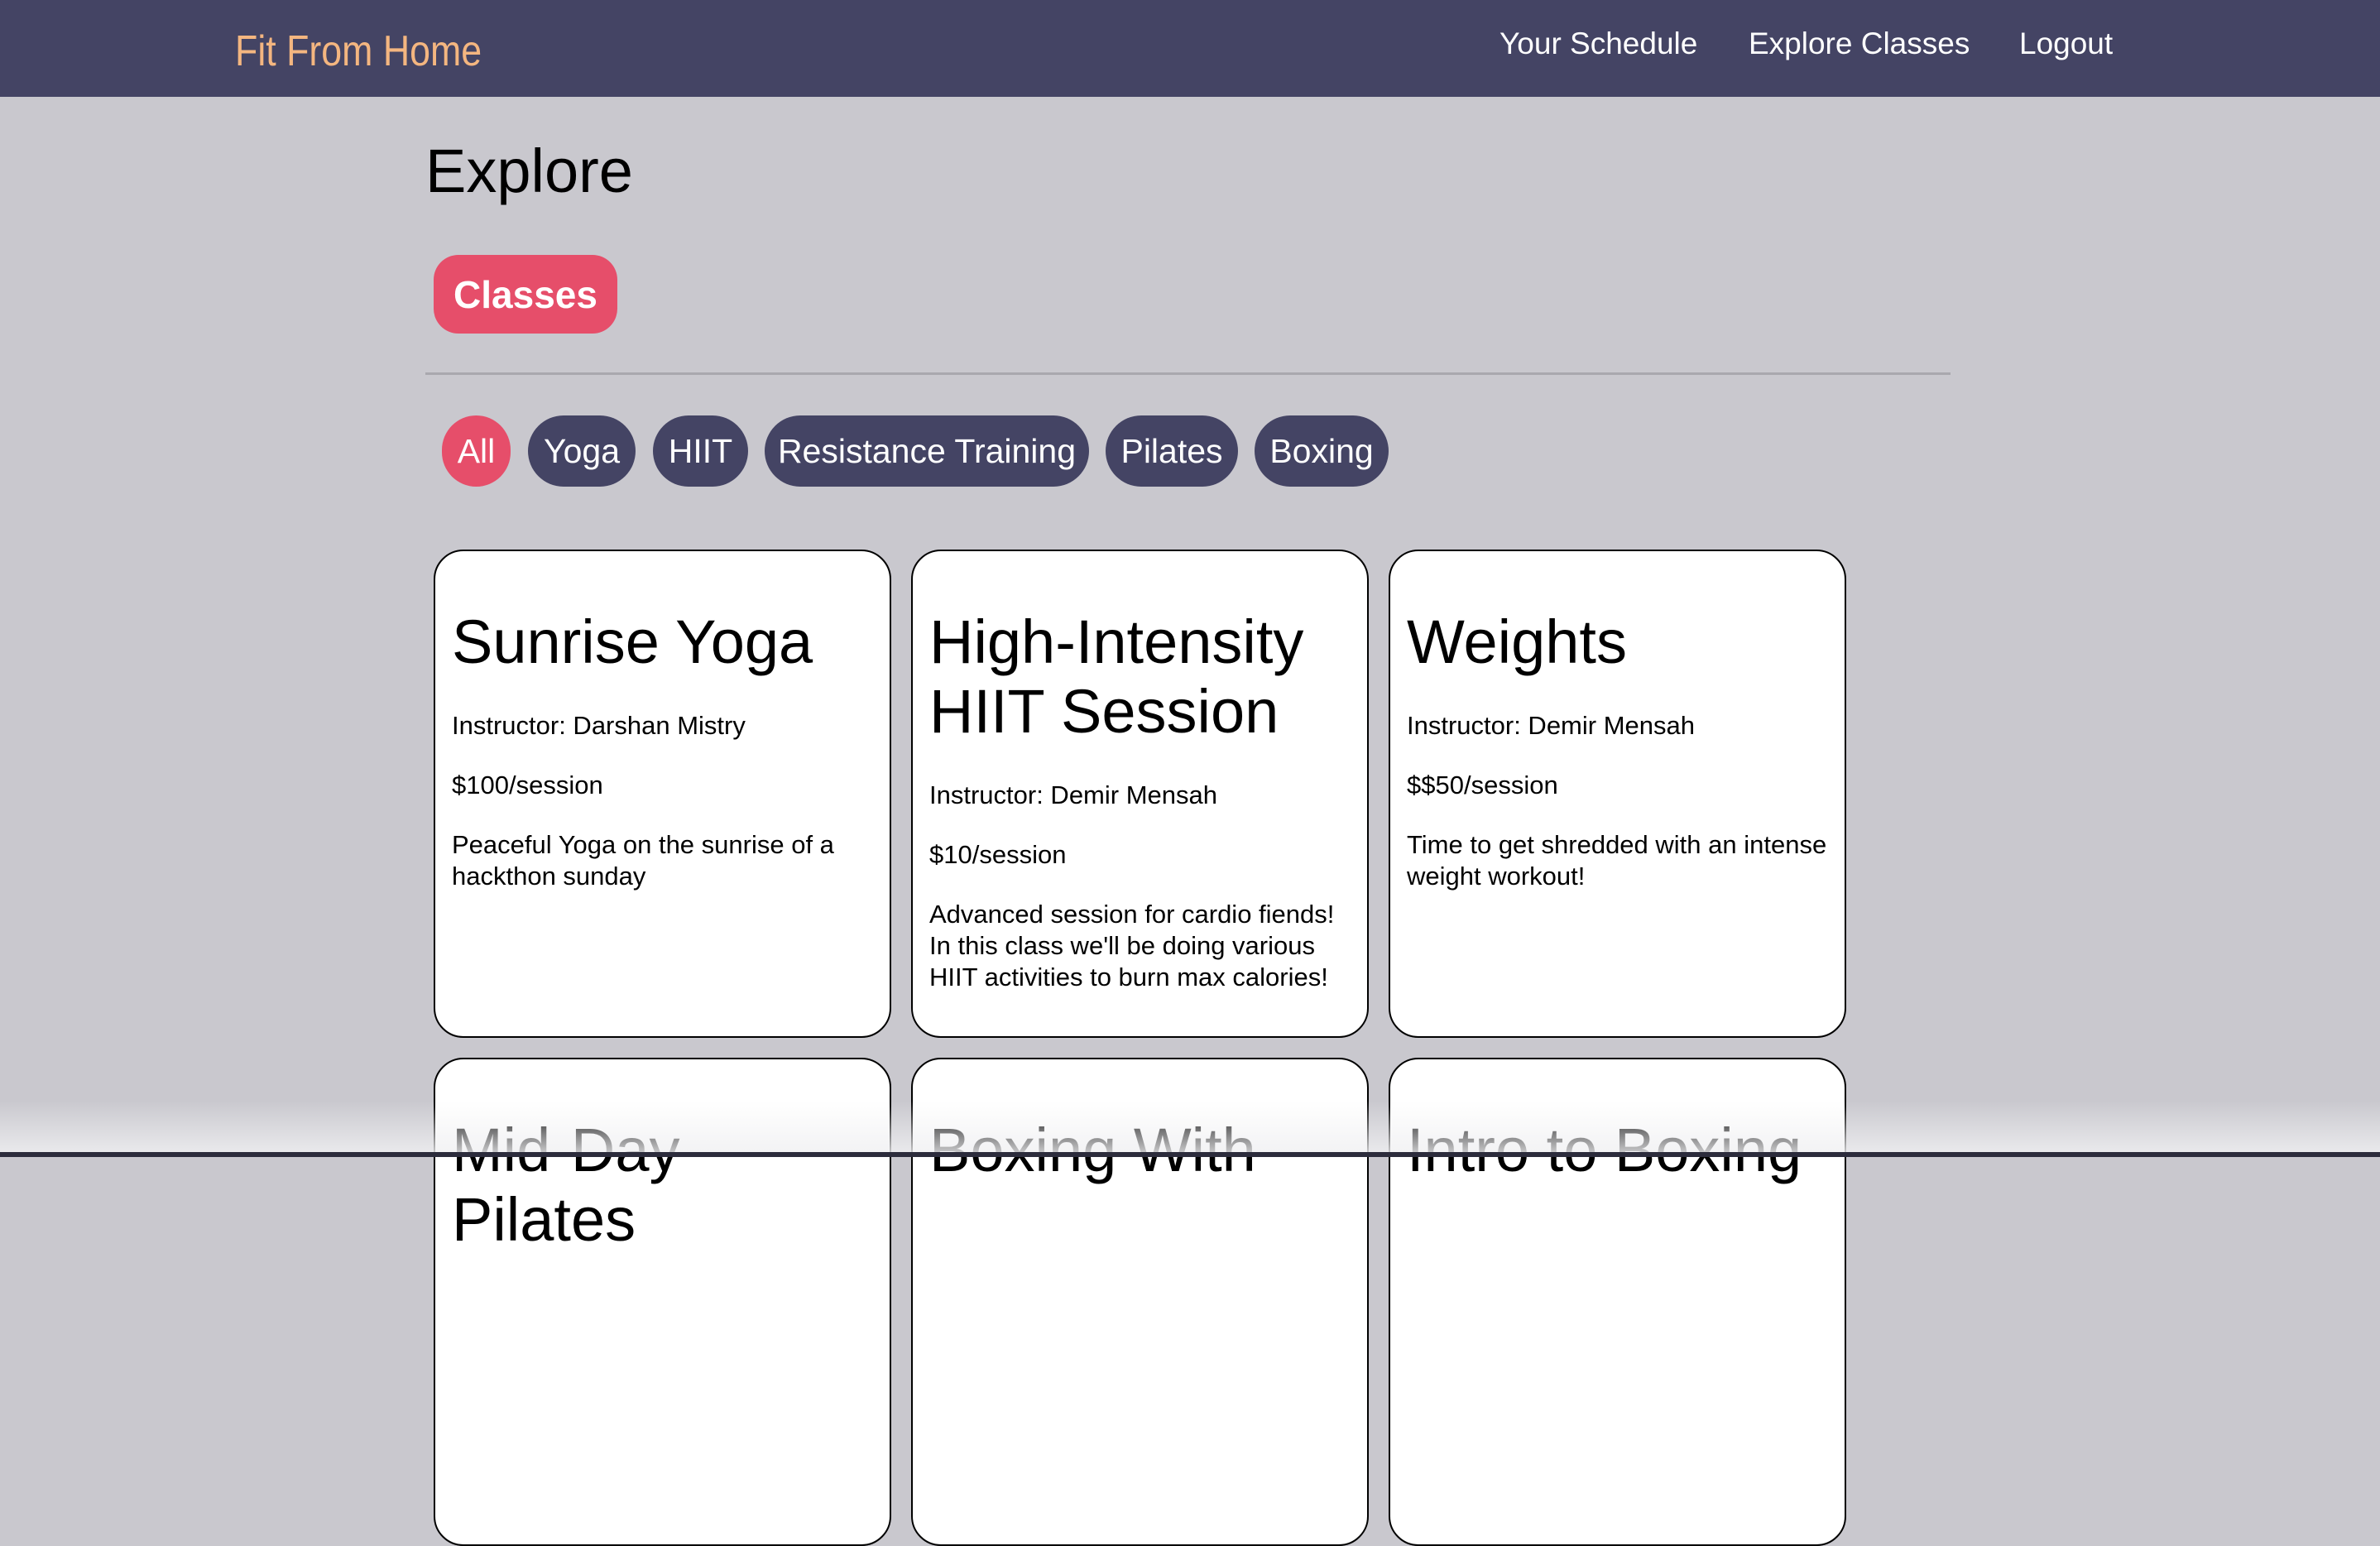 The width and height of the screenshot is (2380, 1546). I want to click on filter-yoga: Yoga, so click(582, 451).